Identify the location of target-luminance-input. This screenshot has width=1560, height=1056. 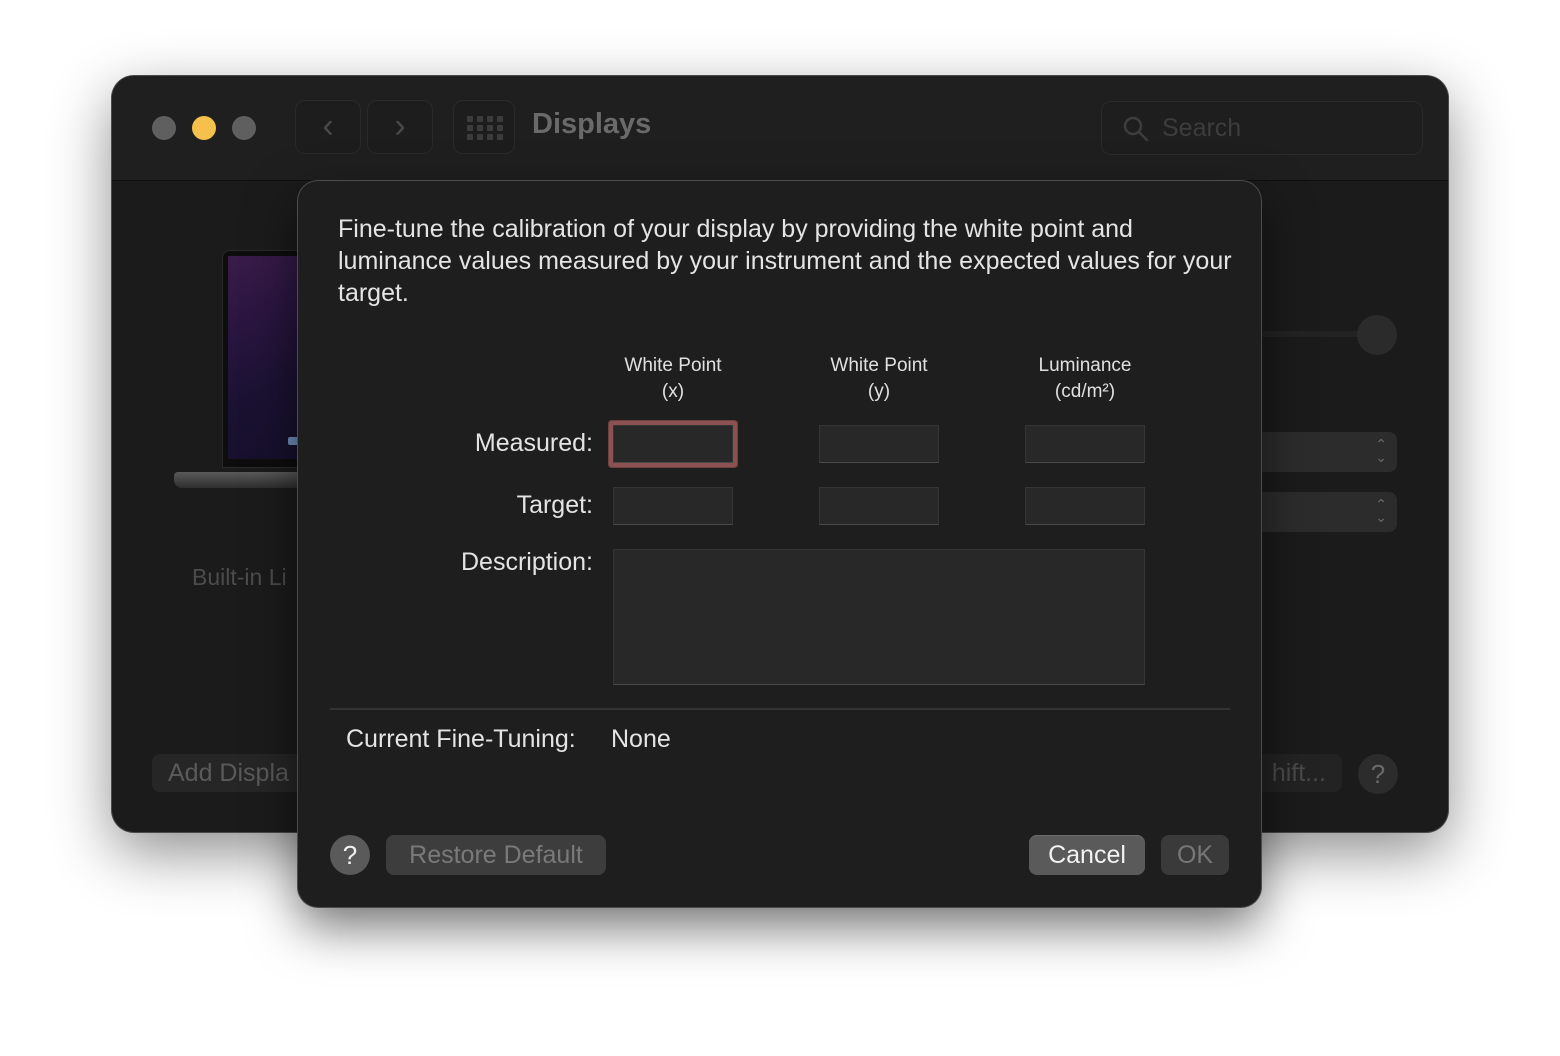
(1085, 506).